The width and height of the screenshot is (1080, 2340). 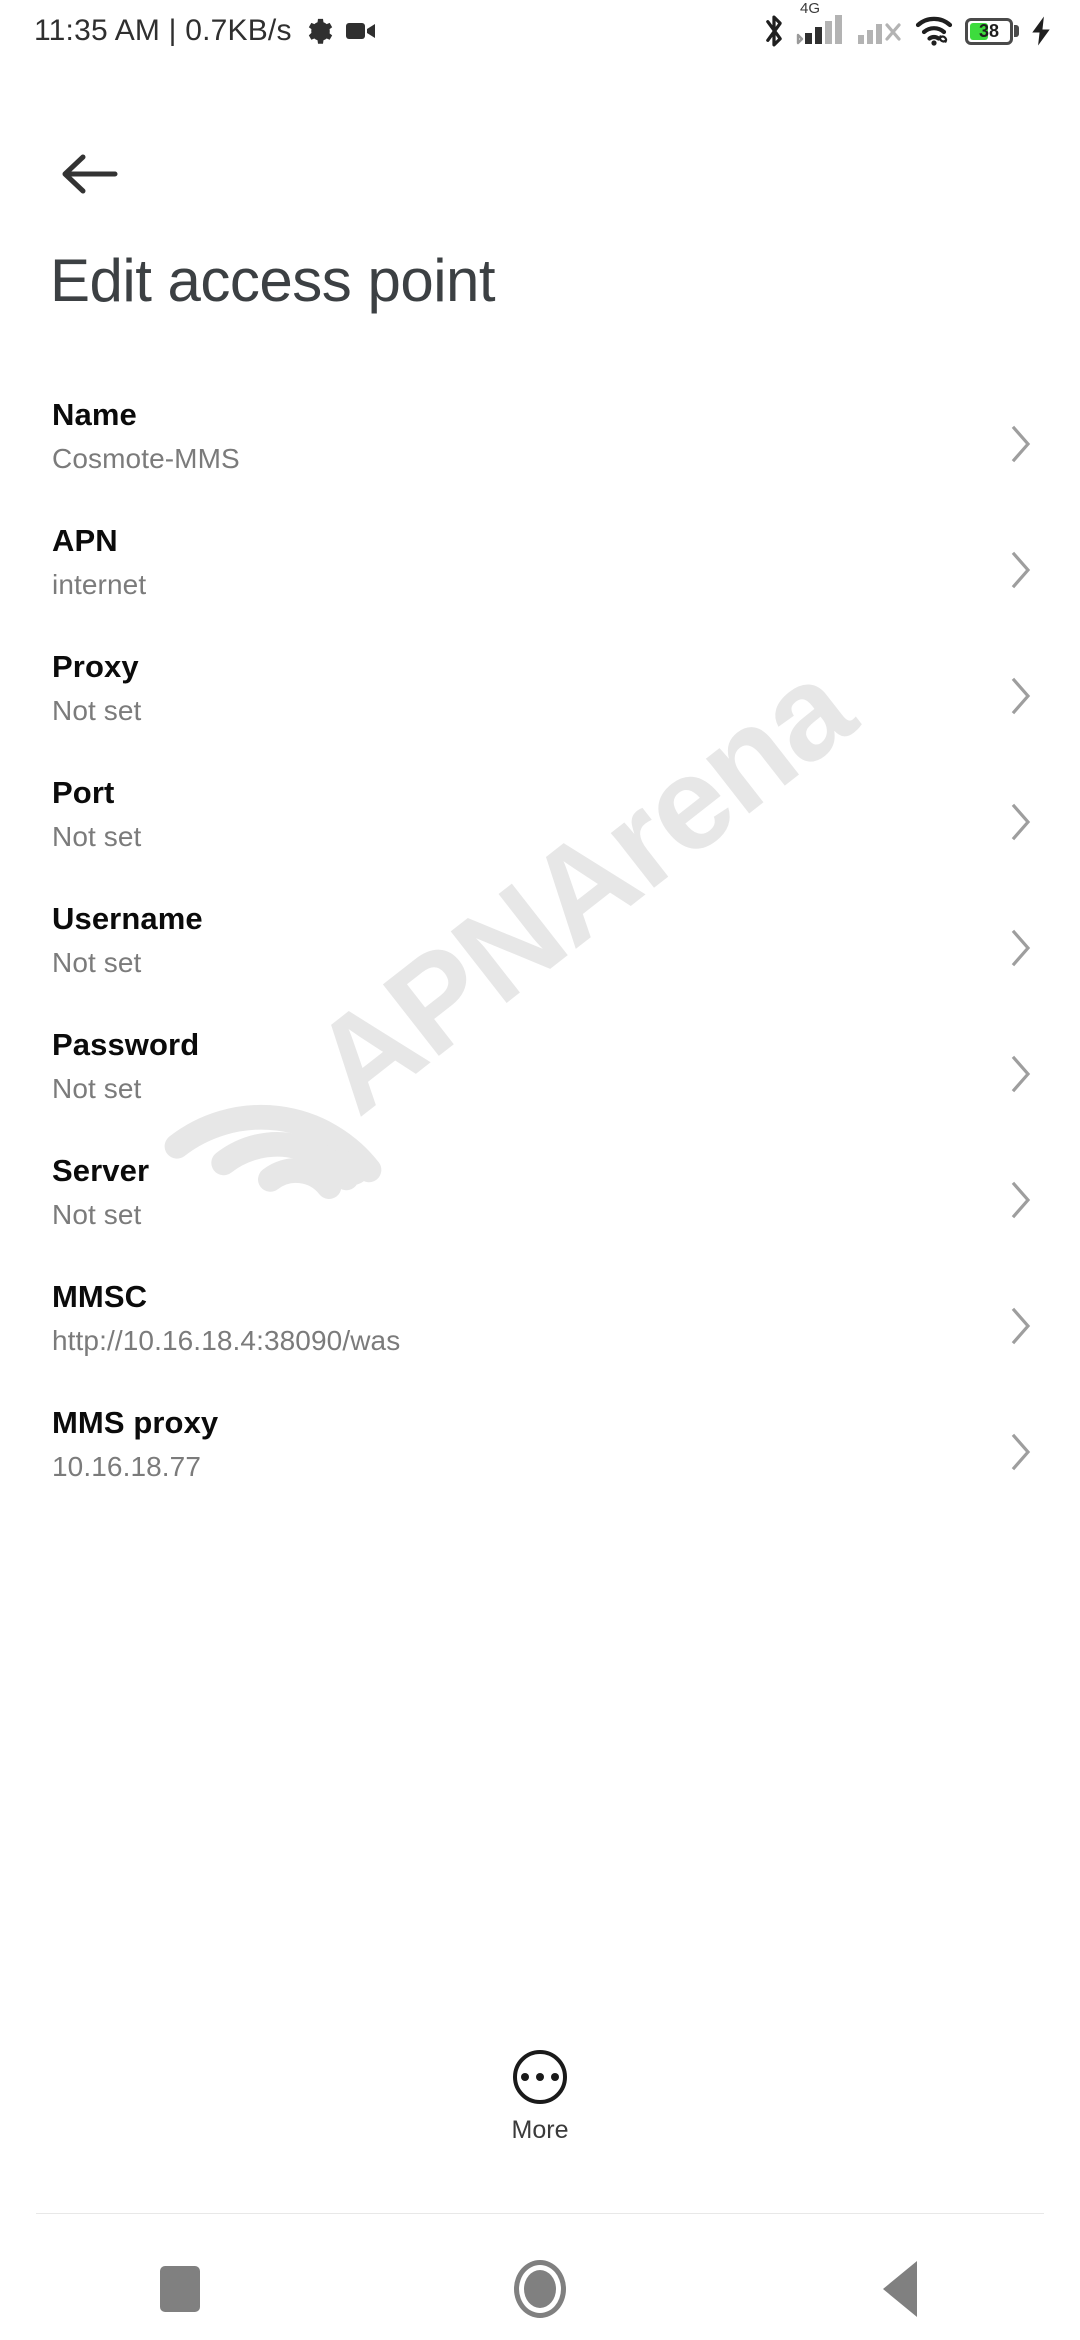 What do you see at coordinates (880, 31) in the screenshot?
I see `signal-bars-sim2-no-service-icon` at bounding box center [880, 31].